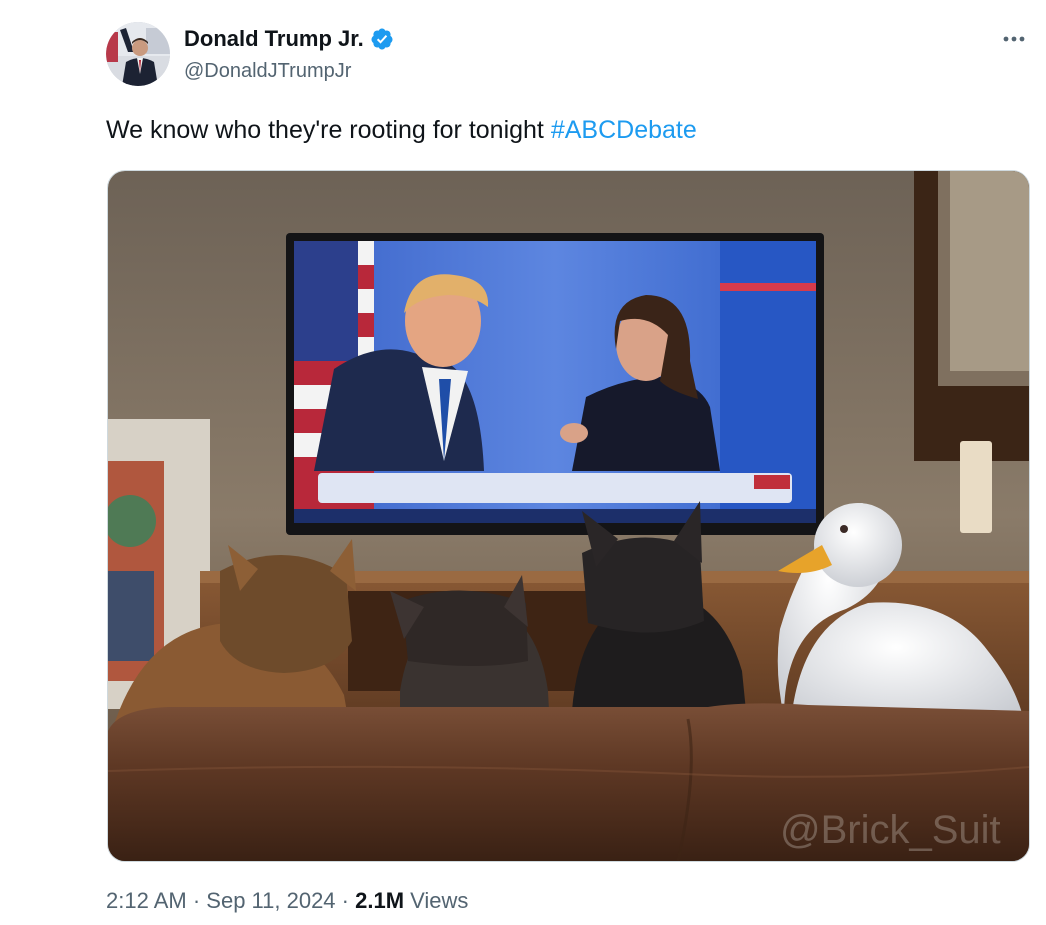 This screenshot has width=1046, height=925. Describe the element at coordinates (146, 900) in the screenshot. I see `tweet-time: 2:12 AM` at that location.